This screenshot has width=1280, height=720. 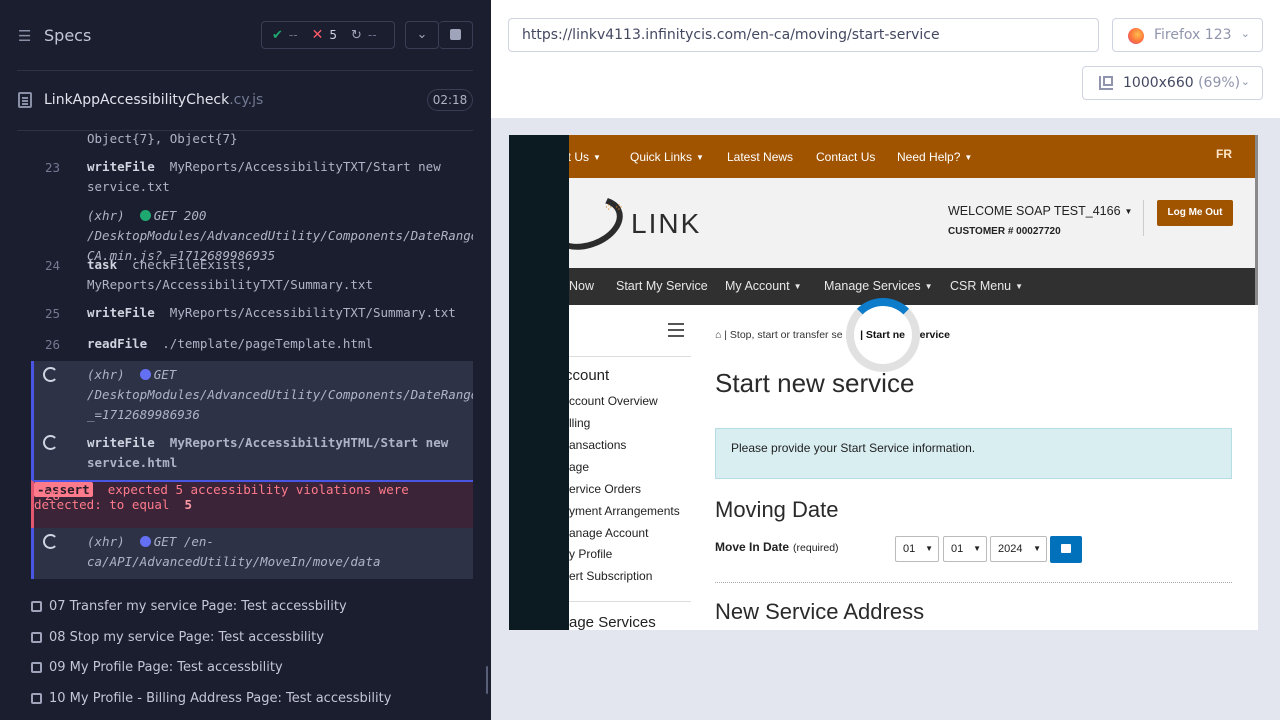 I want to click on command-number: 23, so click(x=53, y=167).